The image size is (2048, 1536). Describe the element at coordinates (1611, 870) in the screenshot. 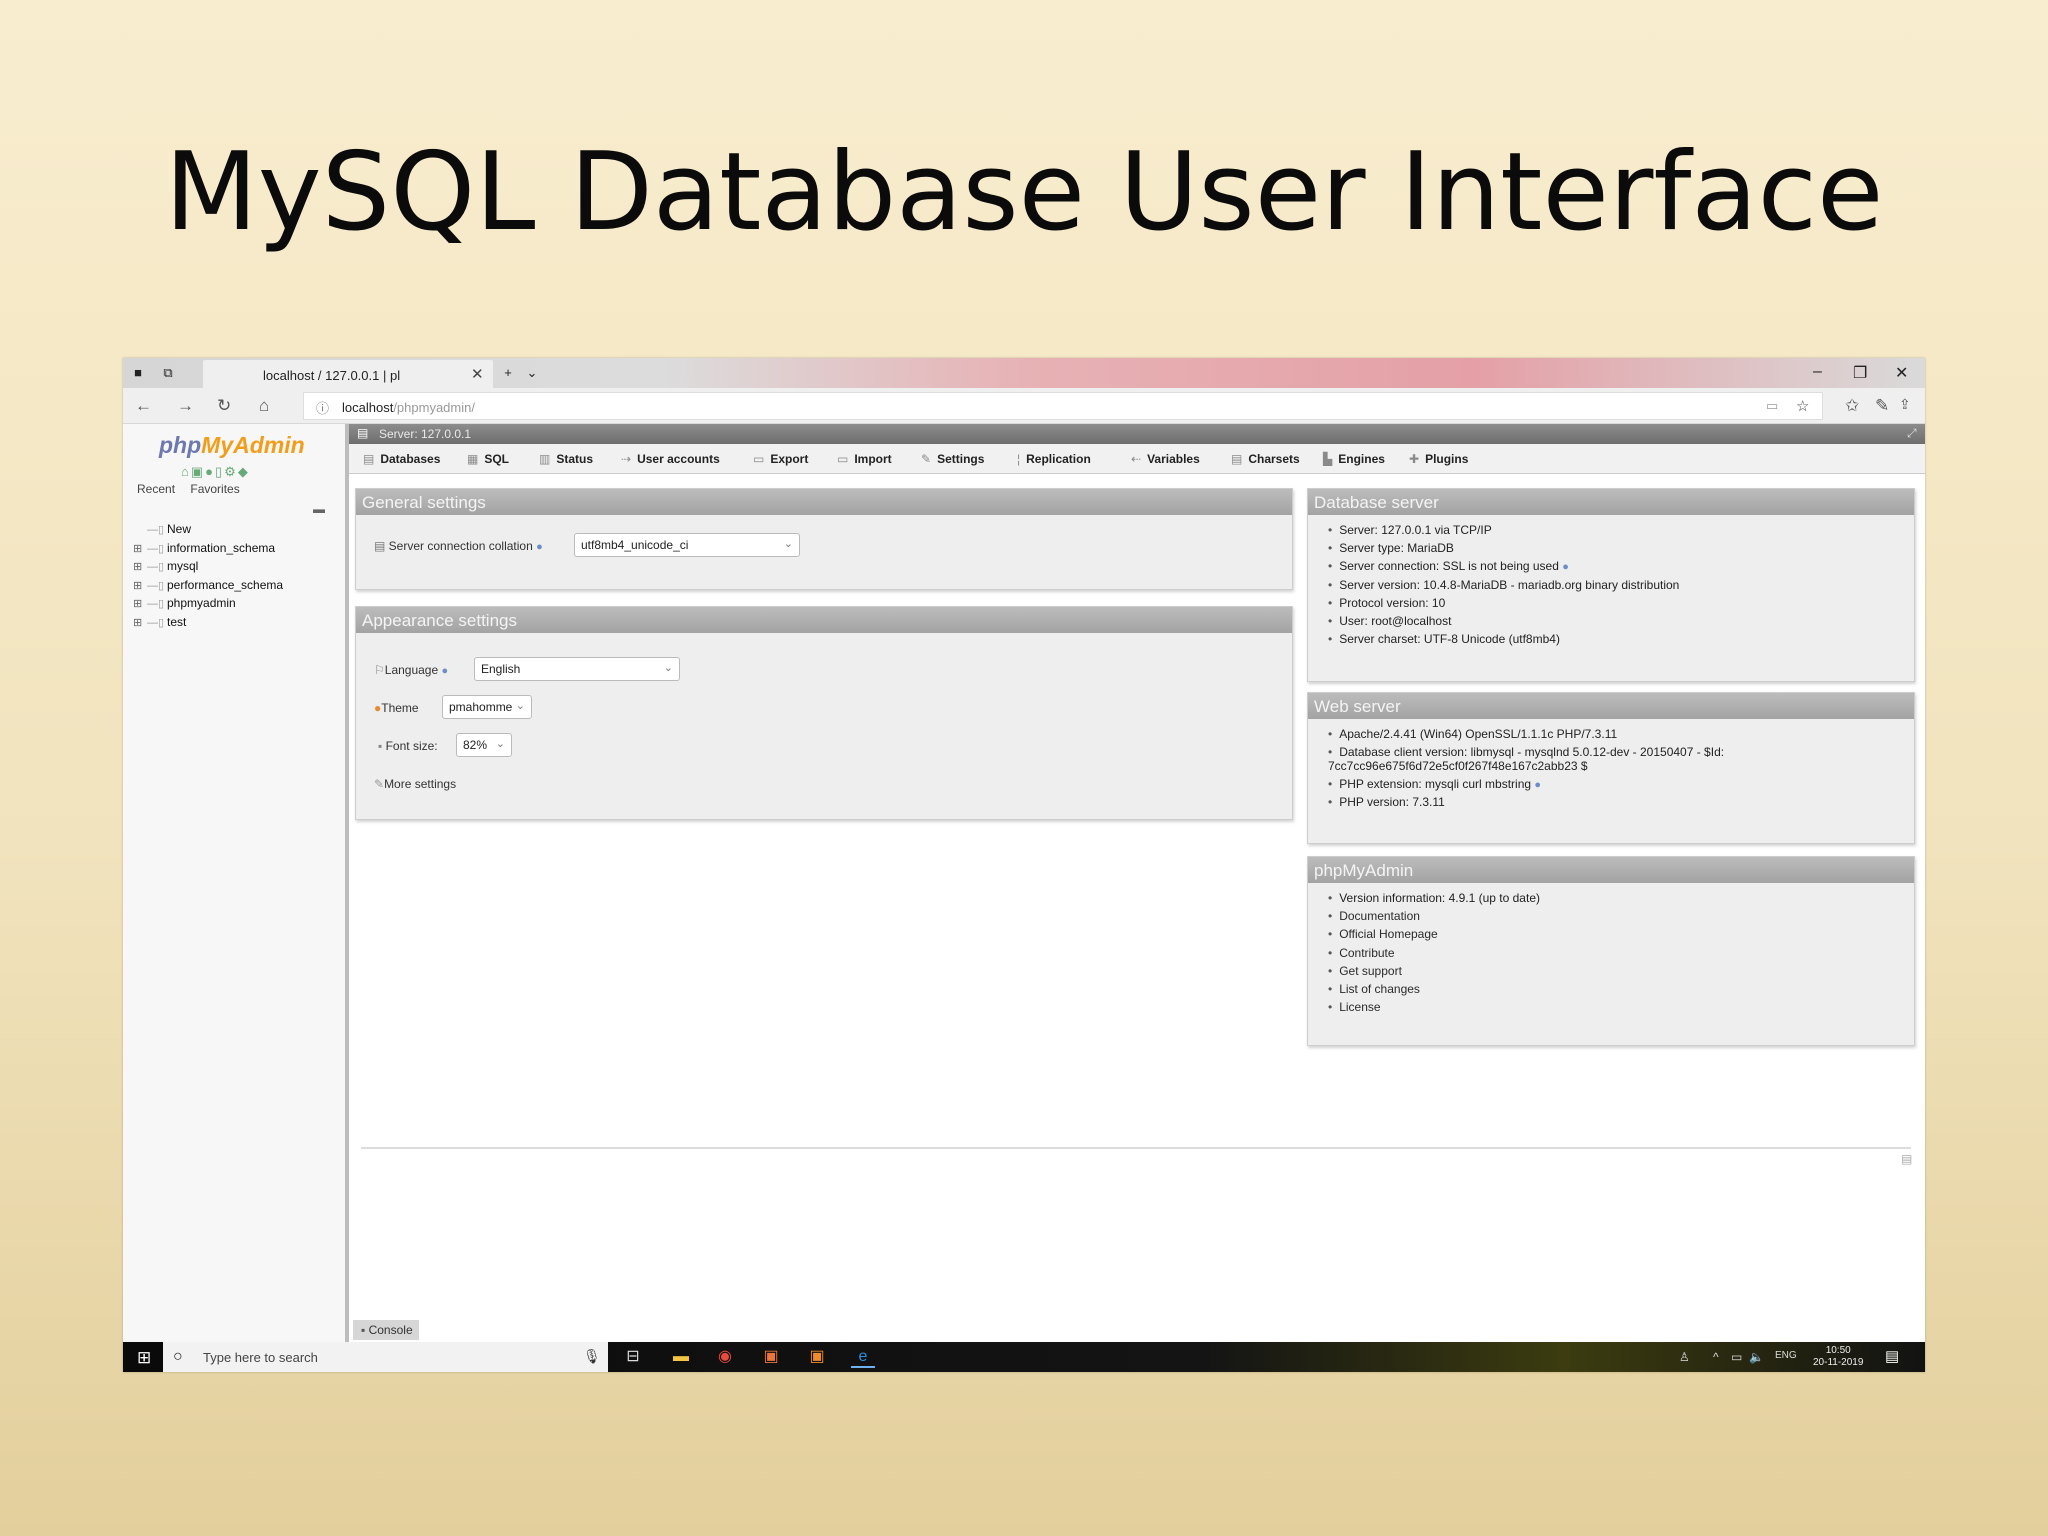

I see `phpmyadmin-panel-title: phpMyAdmin` at that location.